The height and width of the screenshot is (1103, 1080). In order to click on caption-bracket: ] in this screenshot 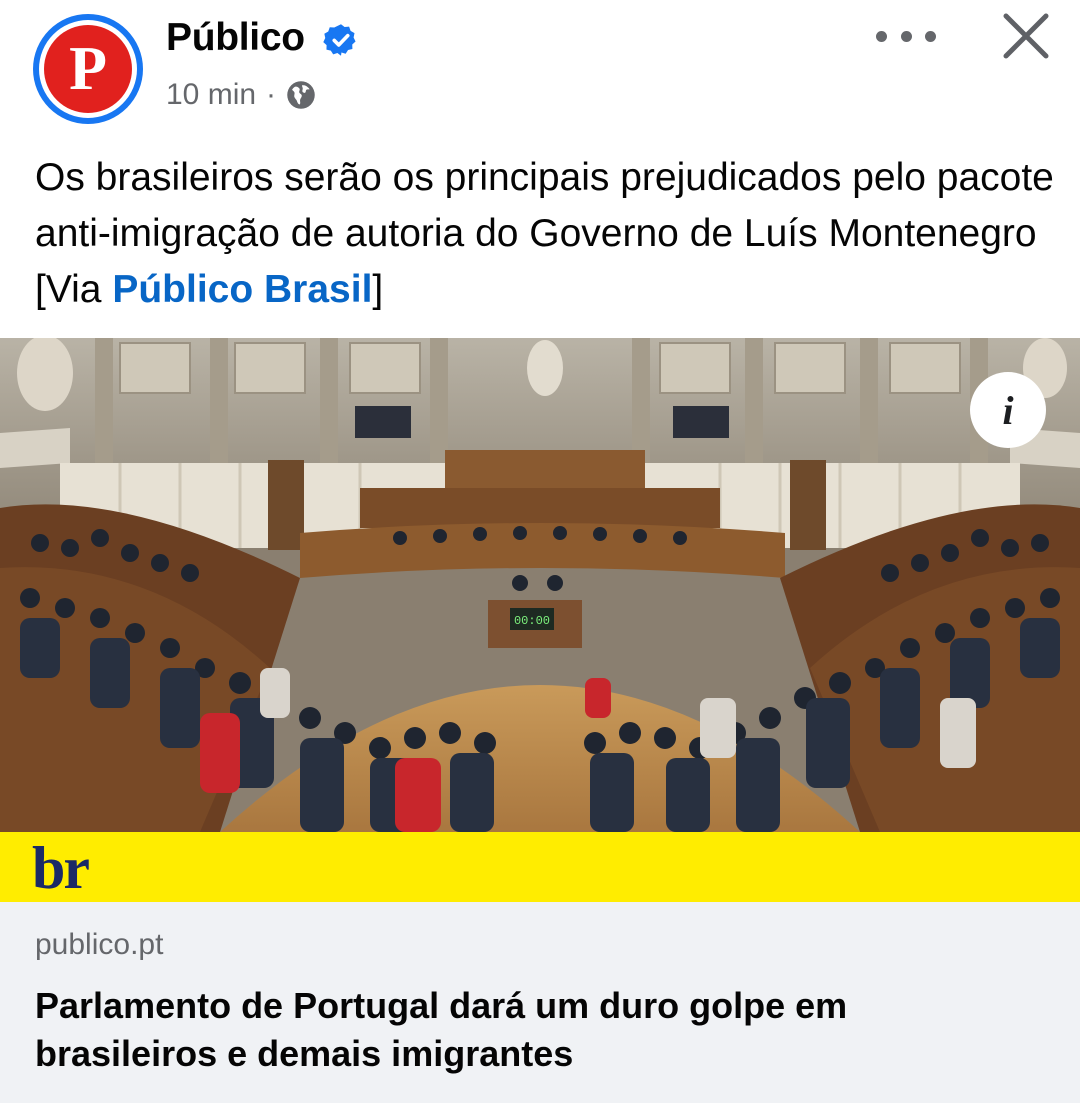, I will do `click(378, 289)`.